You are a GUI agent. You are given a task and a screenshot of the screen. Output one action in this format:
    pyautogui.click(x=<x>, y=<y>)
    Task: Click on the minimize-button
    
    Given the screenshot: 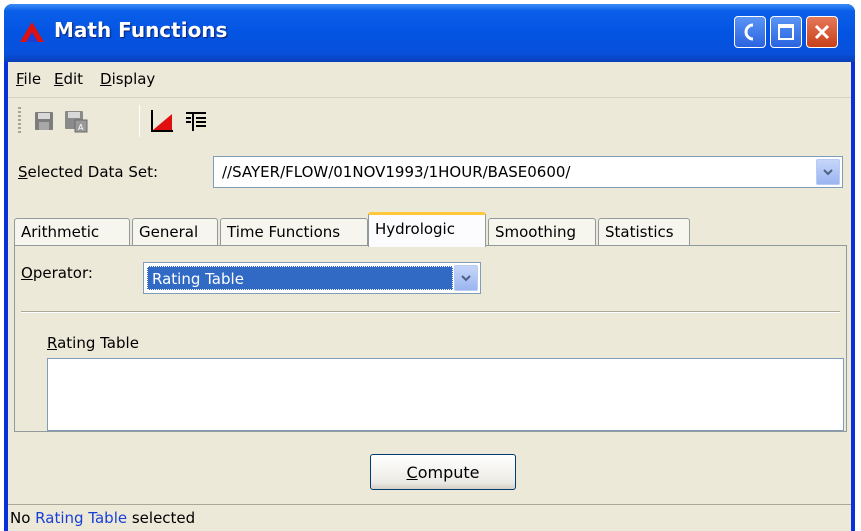 What is the action you would take?
    pyautogui.click(x=750, y=32)
    